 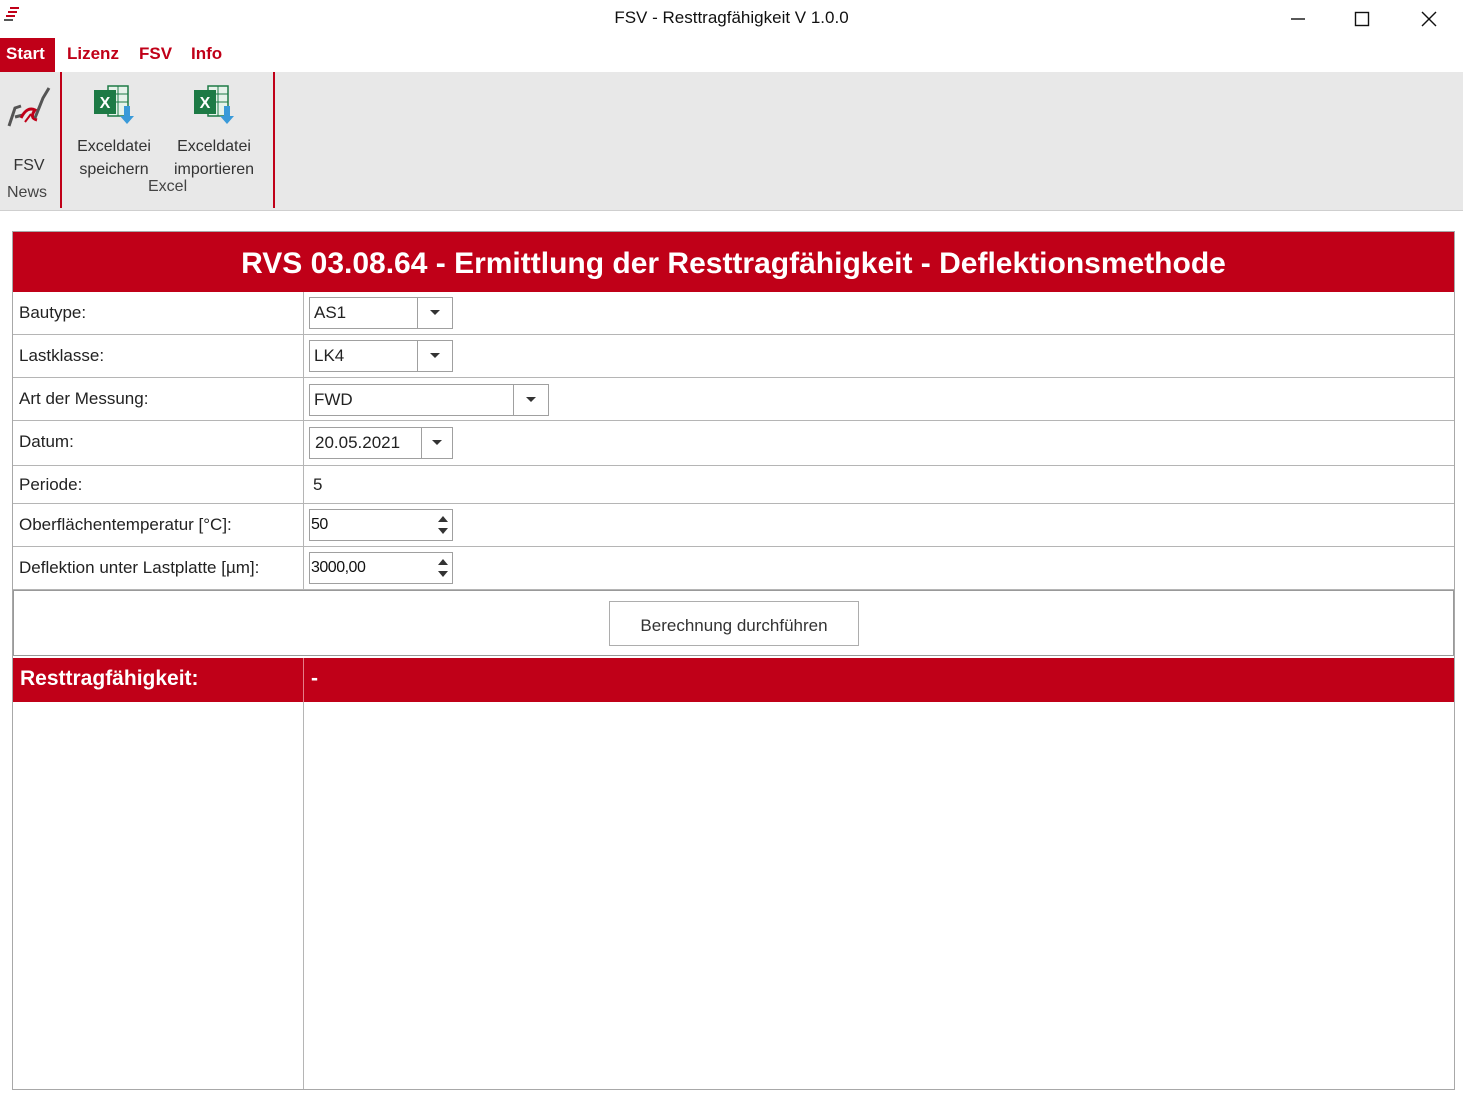 What do you see at coordinates (733, 485) in the screenshot?
I see `row-periode: Periode: 5` at bounding box center [733, 485].